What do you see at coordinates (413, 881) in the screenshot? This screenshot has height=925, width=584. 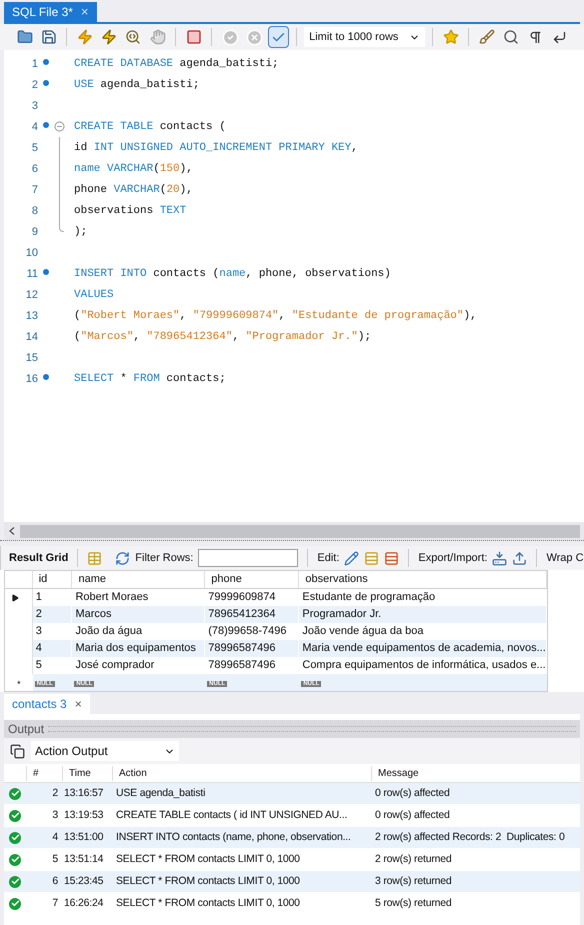 I see `table-cell-text: 3 row(s) returned` at bounding box center [413, 881].